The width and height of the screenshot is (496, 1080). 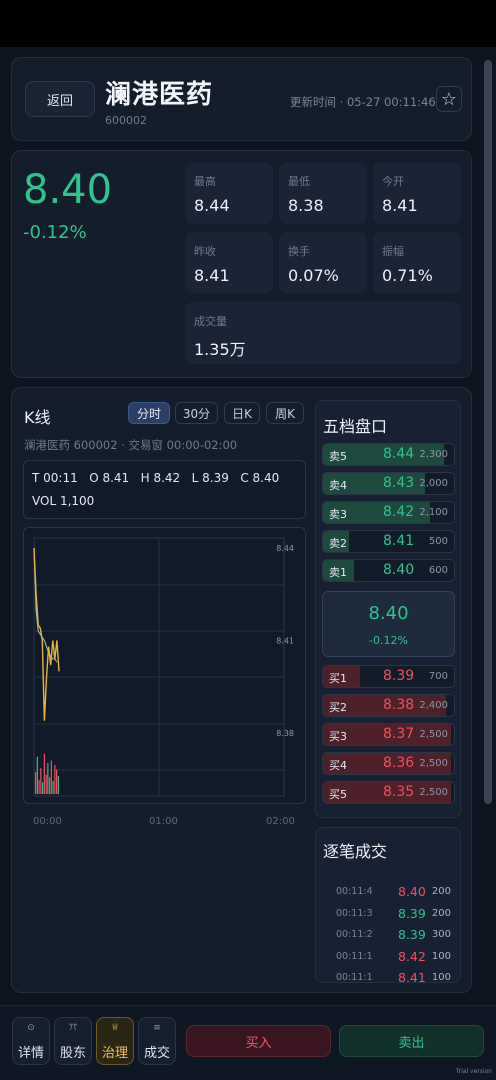 I want to click on buy-button: 买入, so click(x=258, y=1041).